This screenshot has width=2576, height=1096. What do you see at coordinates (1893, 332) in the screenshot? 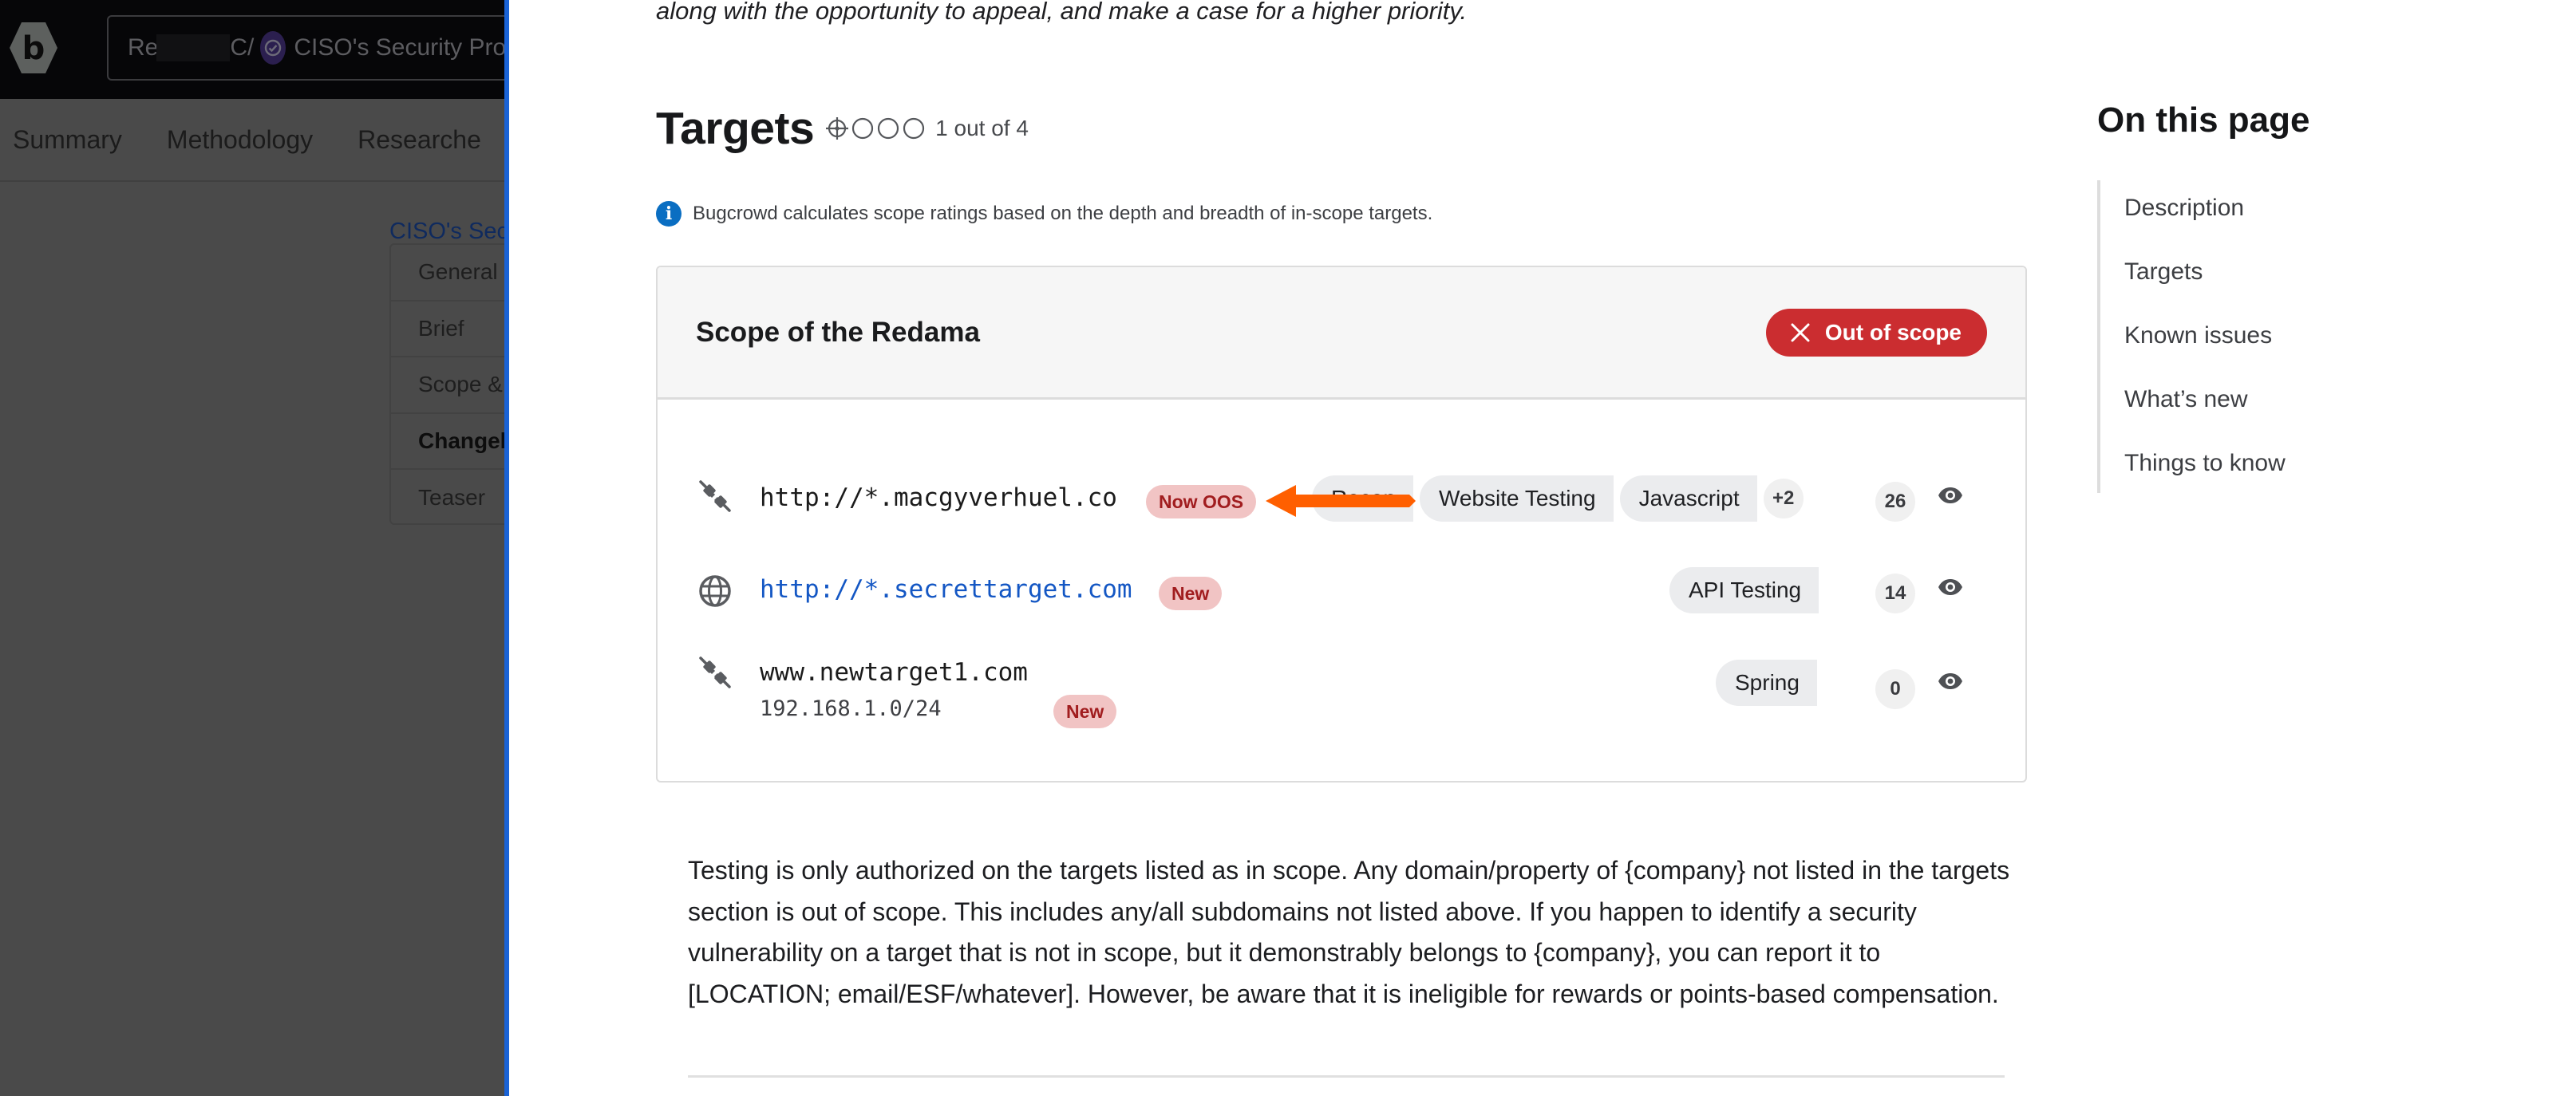
I see `out-of-scope-label: Out of scope` at bounding box center [1893, 332].